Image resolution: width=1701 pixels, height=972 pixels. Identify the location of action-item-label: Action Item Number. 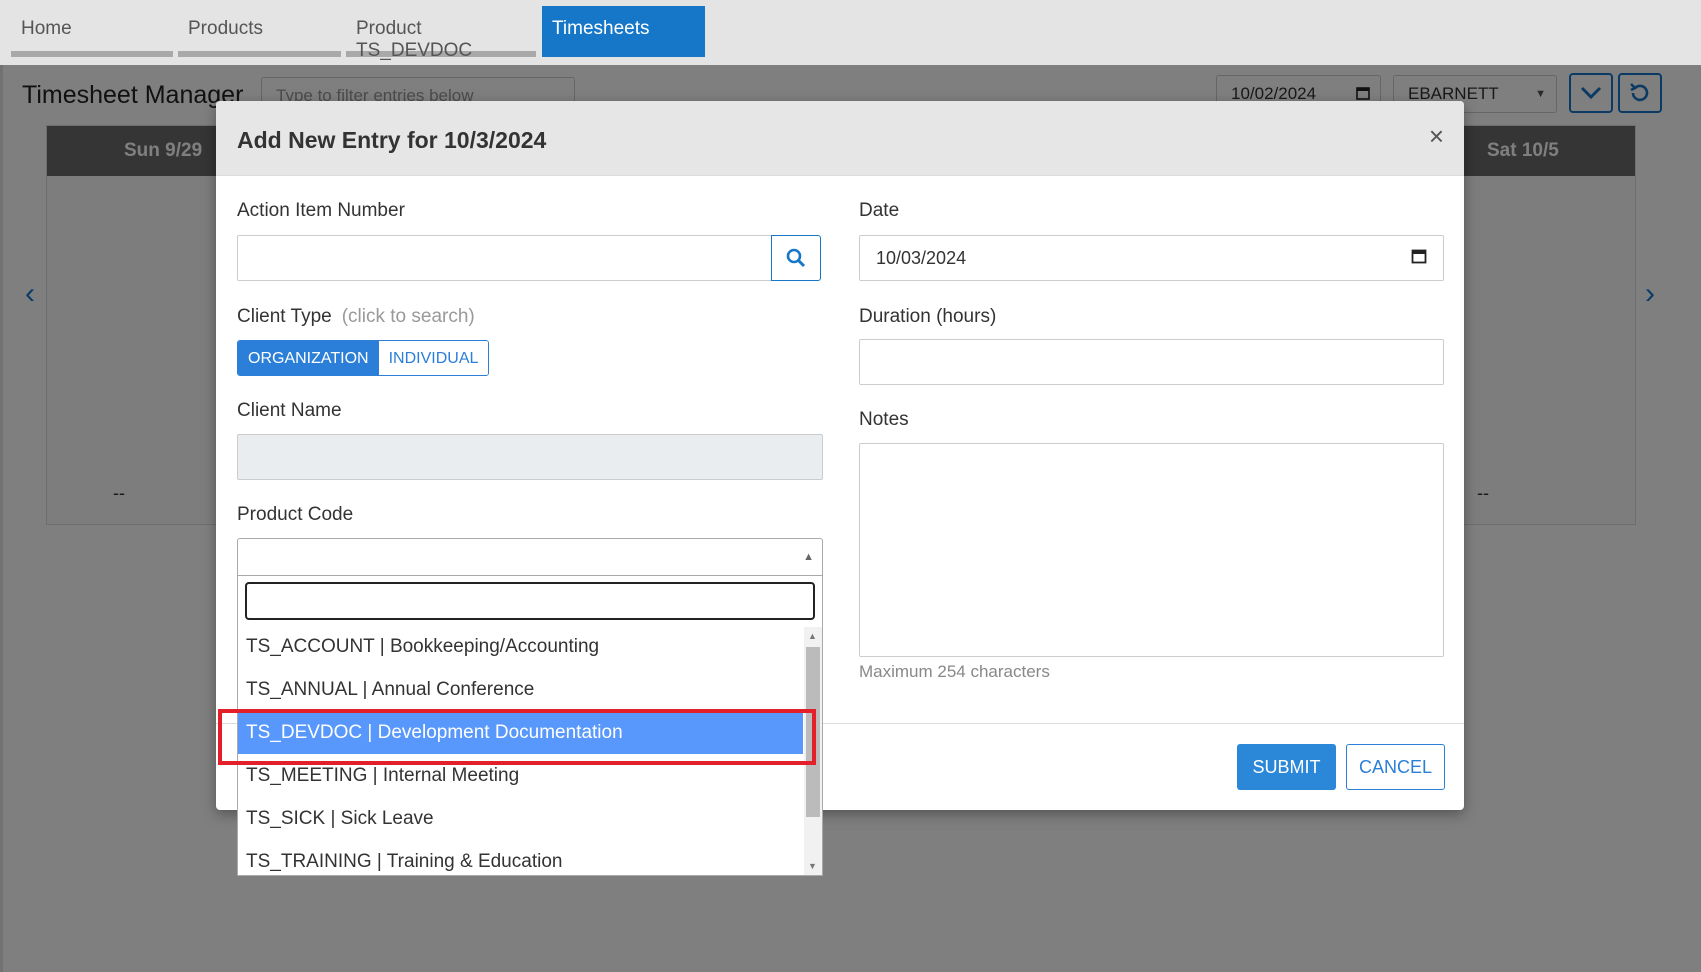
(321, 210).